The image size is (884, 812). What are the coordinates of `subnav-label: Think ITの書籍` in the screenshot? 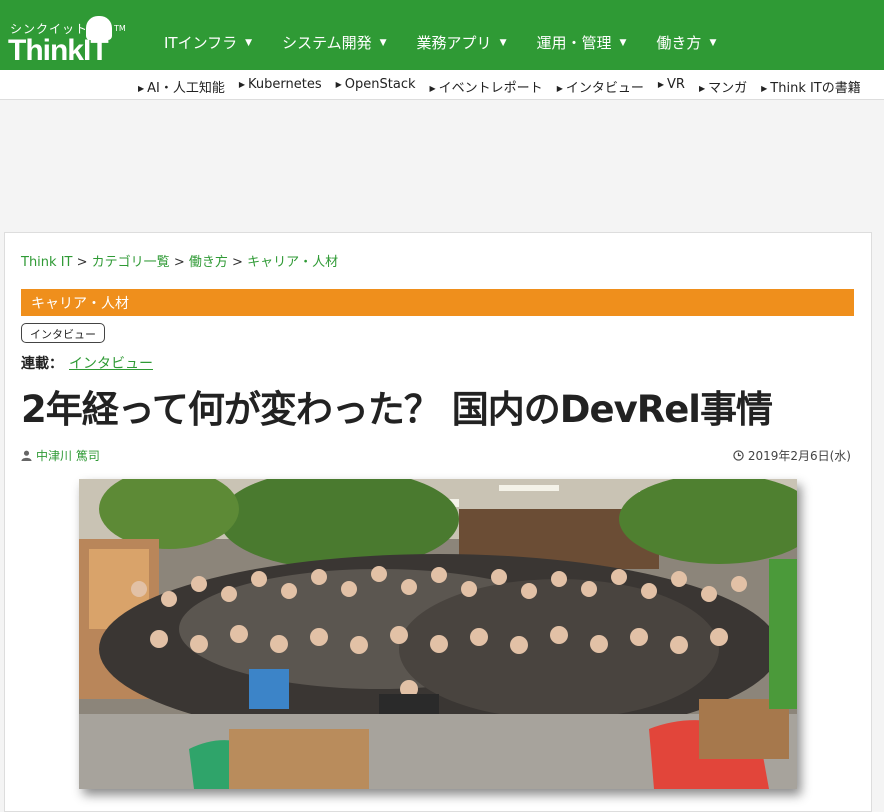 It's located at (815, 88).